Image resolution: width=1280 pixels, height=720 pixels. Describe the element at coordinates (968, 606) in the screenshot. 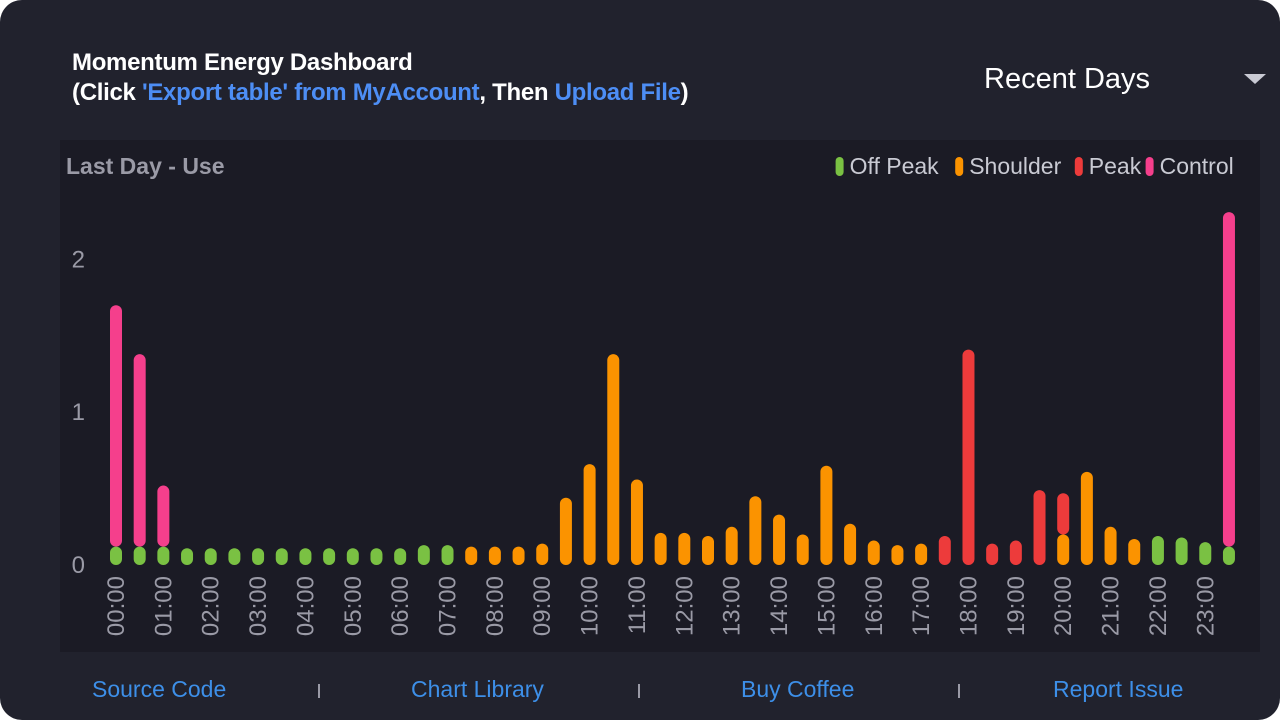

I see `x-tick-label: 18:00` at that location.